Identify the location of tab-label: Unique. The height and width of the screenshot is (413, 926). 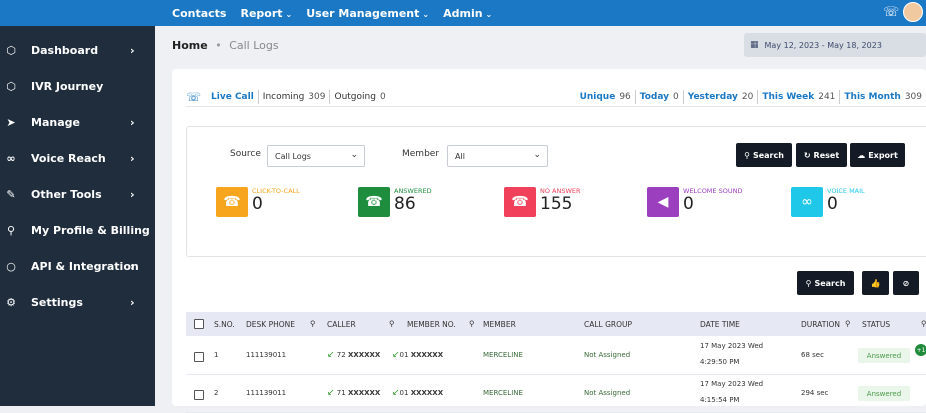
(597, 96).